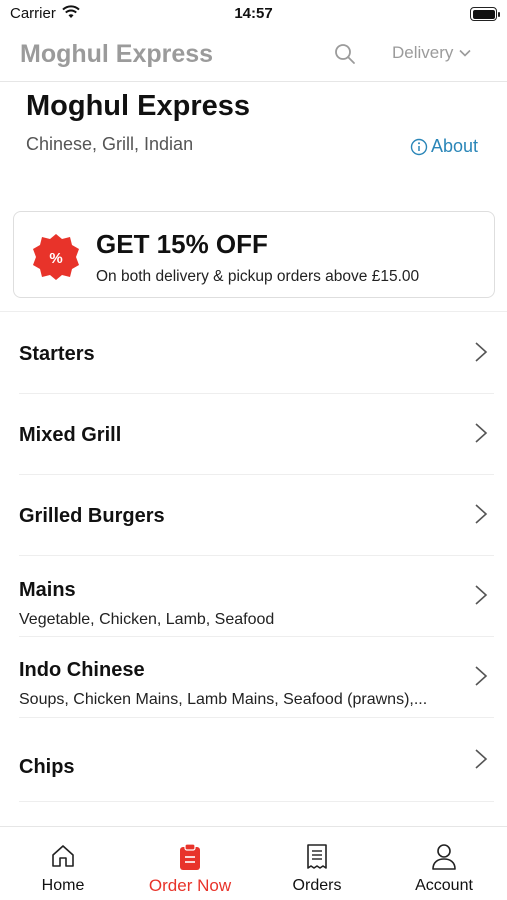  I want to click on tab-order-now-label: Order Now, so click(190, 885).